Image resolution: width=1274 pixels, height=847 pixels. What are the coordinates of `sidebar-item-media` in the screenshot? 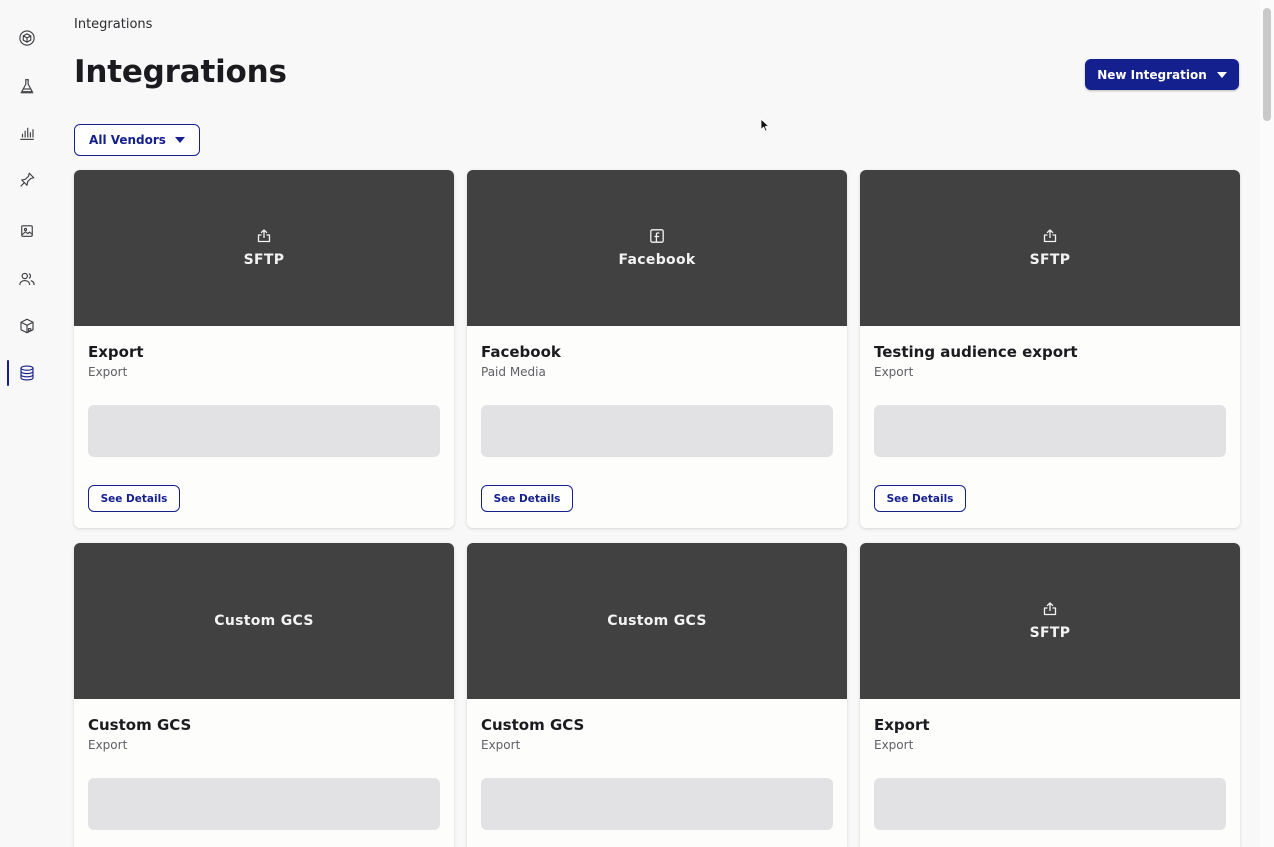 It's located at (27, 231).